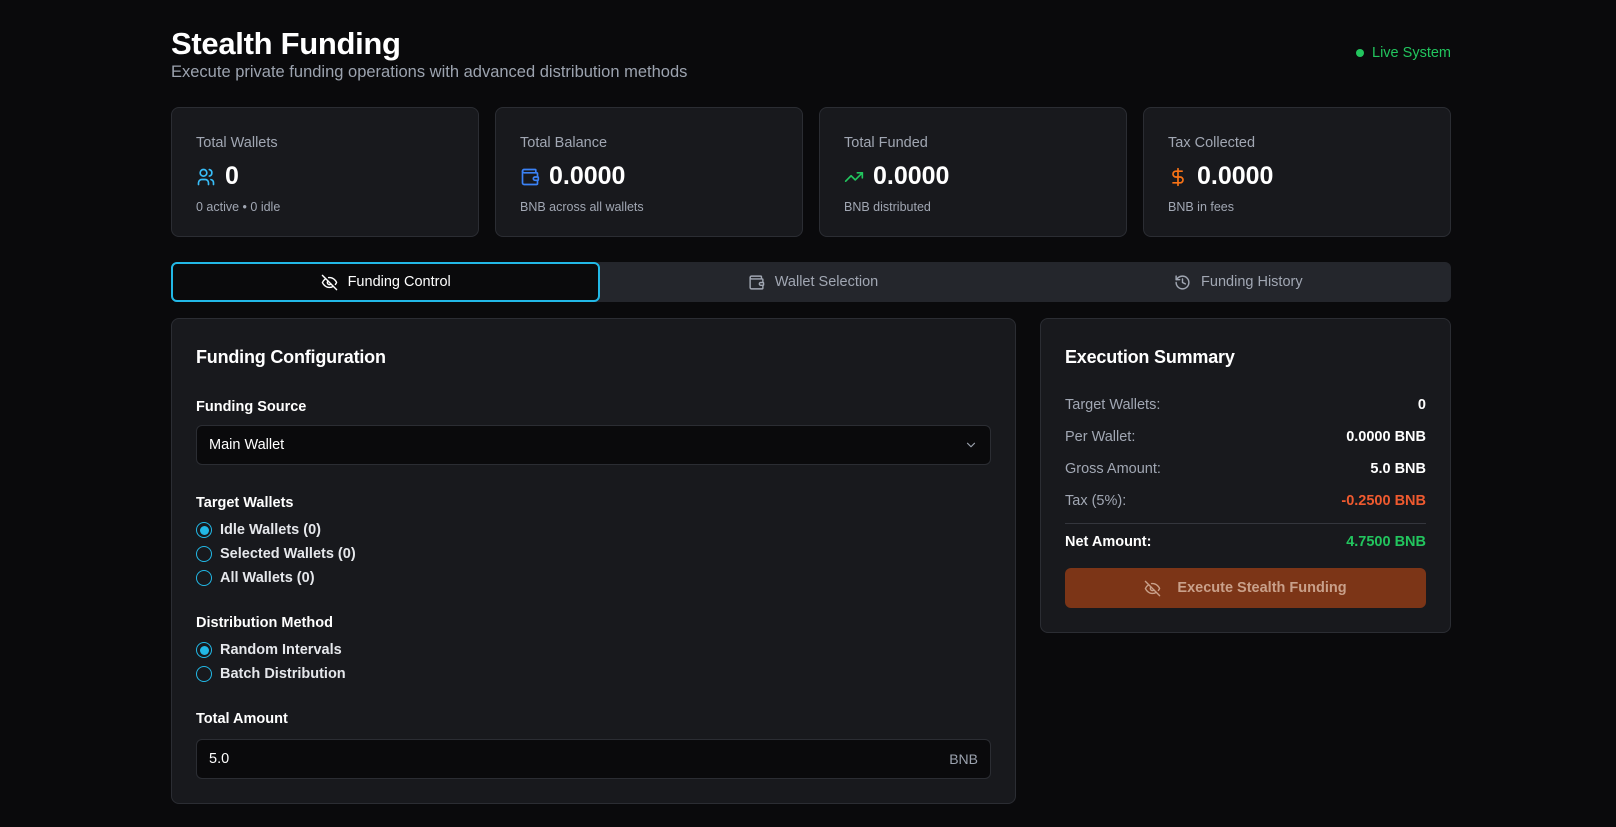 Image resolution: width=1616 pixels, height=827 pixels. What do you see at coordinates (399, 282) in the screenshot?
I see `tab-label: Funding Control` at bounding box center [399, 282].